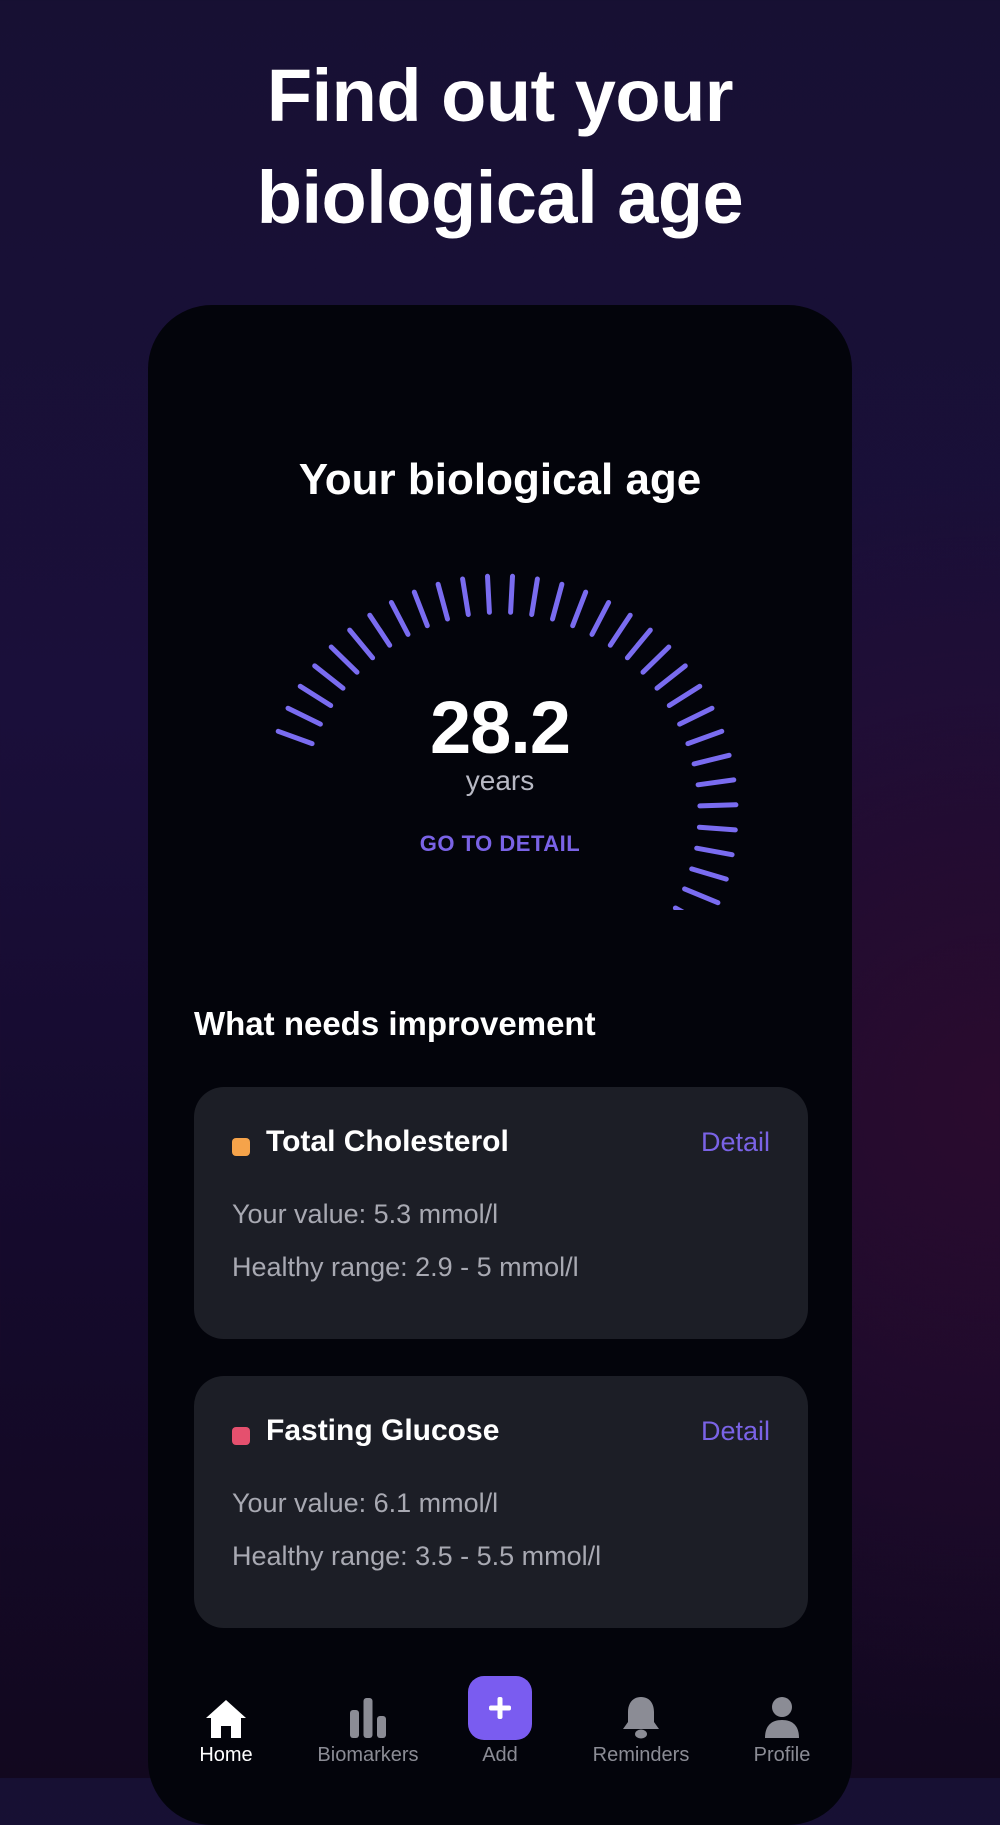 The height and width of the screenshot is (1825, 1000). What do you see at coordinates (500, 197) in the screenshot?
I see `hero-title-line-2: biological age` at bounding box center [500, 197].